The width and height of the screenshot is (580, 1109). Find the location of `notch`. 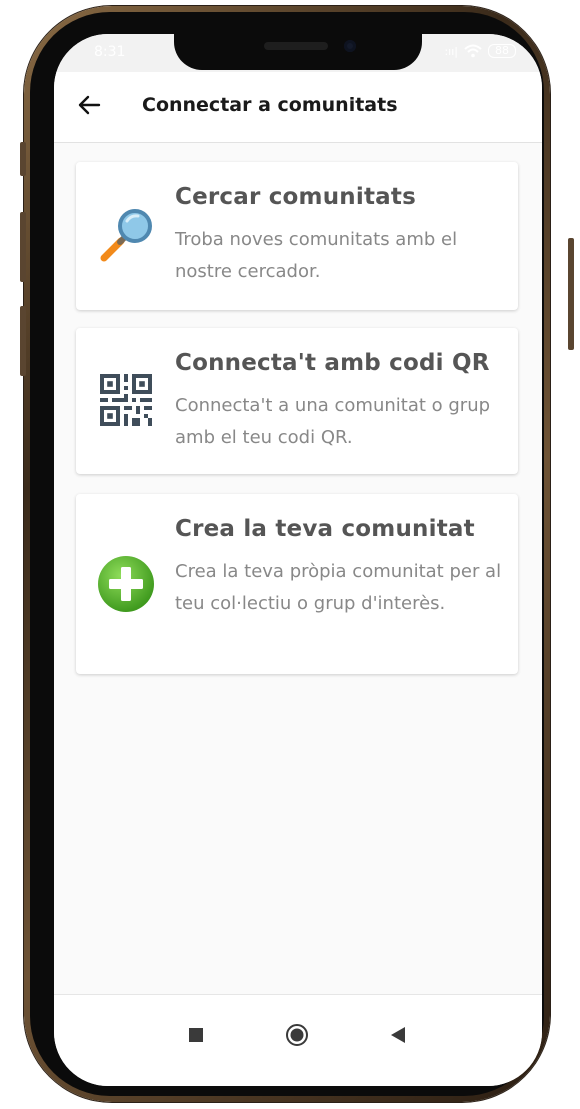

notch is located at coordinates (298, 52).